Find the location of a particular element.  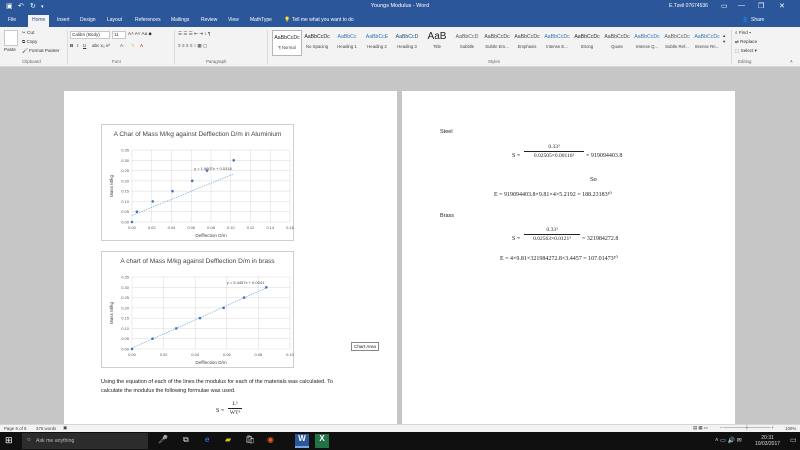

x-tick-label: 0.04 is located at coordinates (195, 354).